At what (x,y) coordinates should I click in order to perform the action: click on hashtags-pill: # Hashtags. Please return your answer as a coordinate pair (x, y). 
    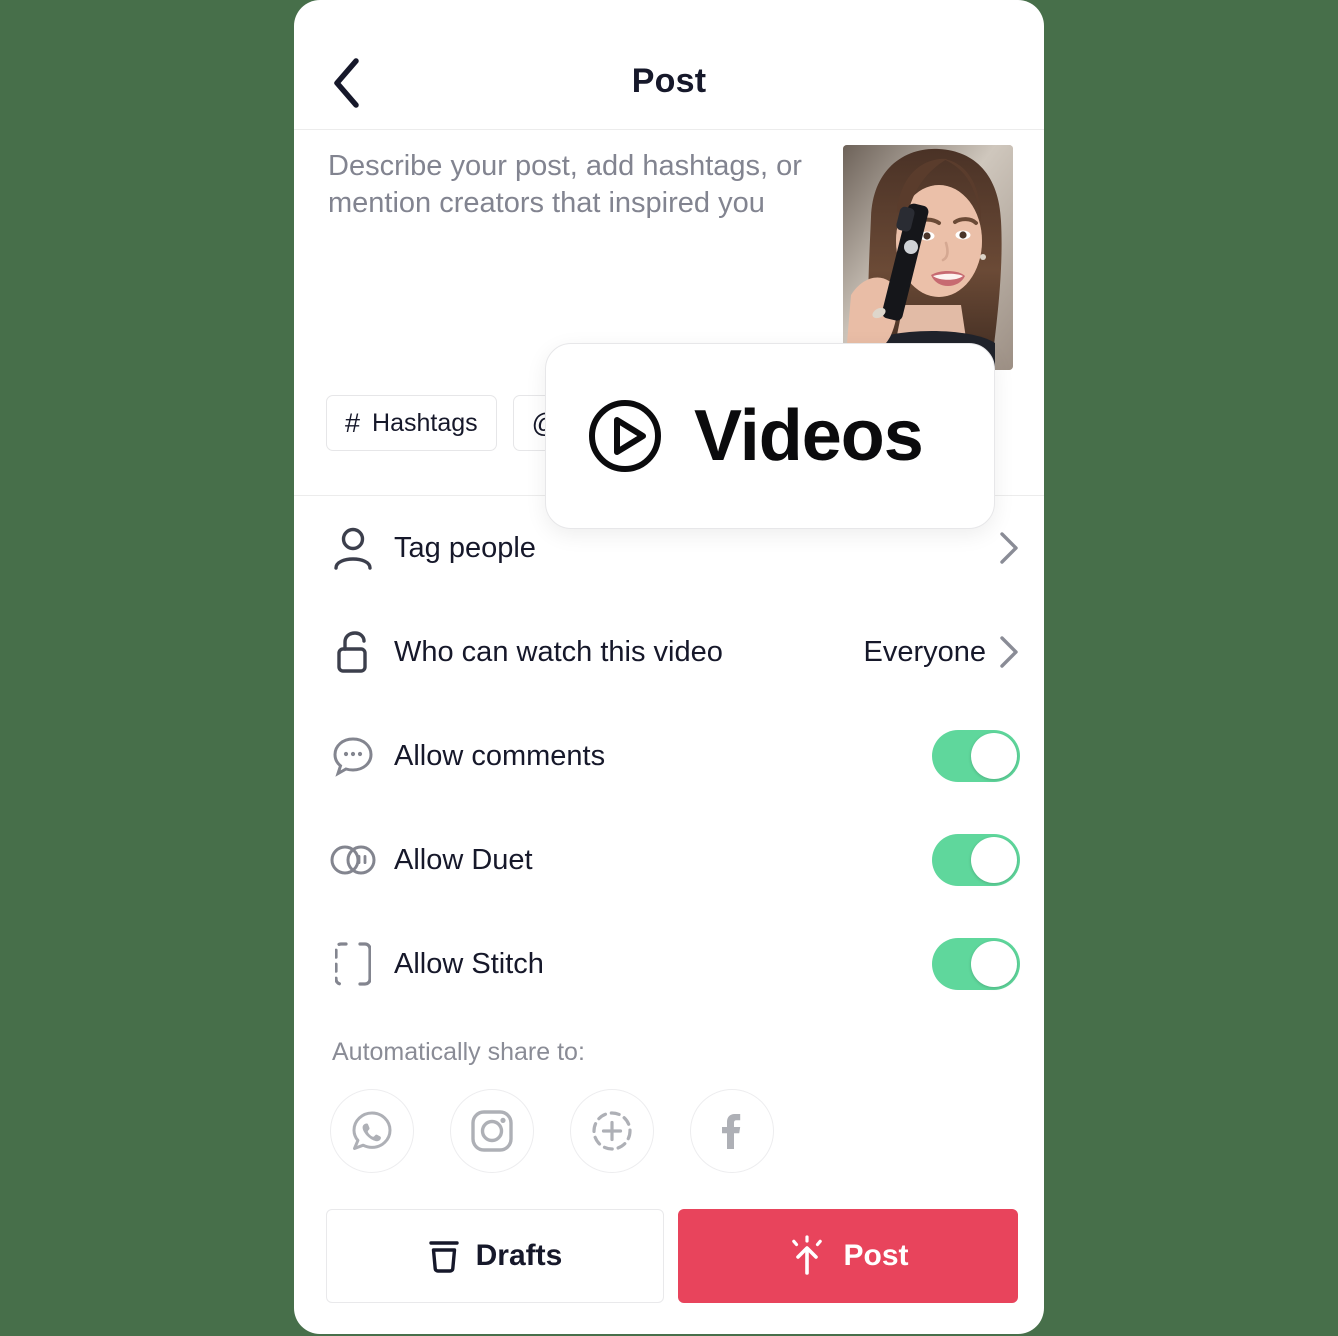
    Looking at the image, I should click on (411, 423).